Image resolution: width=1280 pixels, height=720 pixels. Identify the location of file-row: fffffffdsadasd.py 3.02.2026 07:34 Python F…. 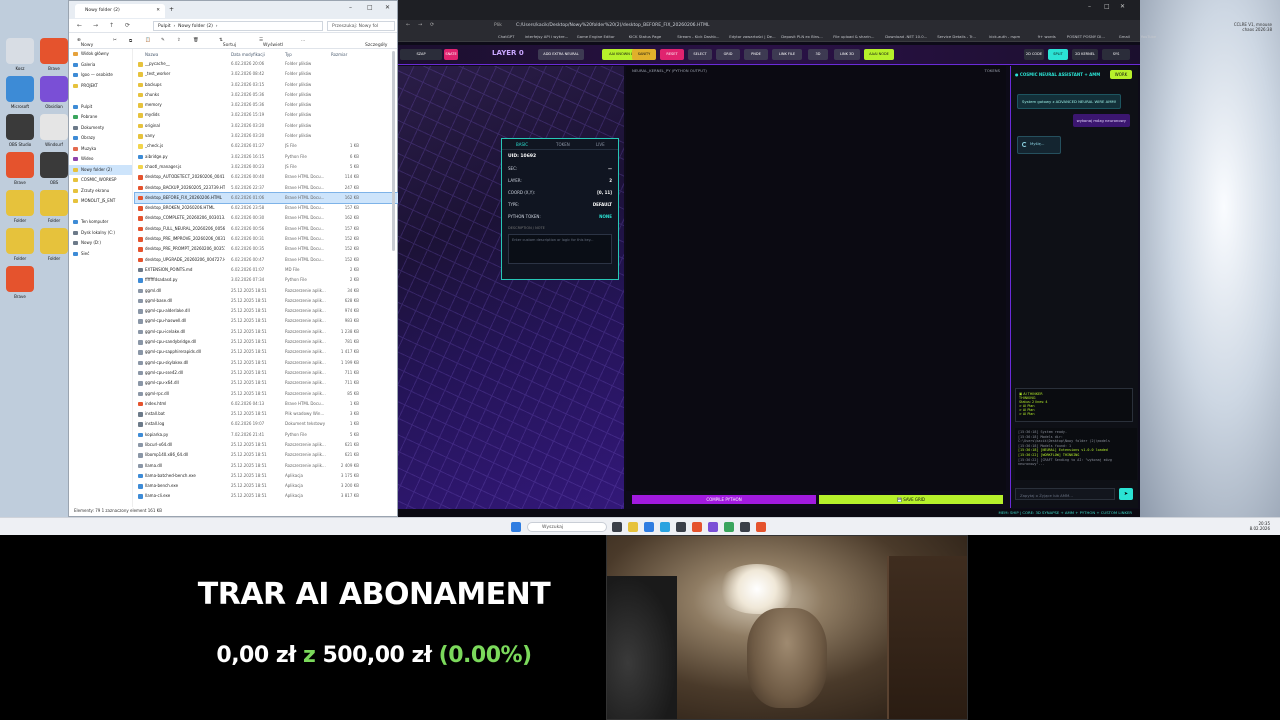
(267, 280).